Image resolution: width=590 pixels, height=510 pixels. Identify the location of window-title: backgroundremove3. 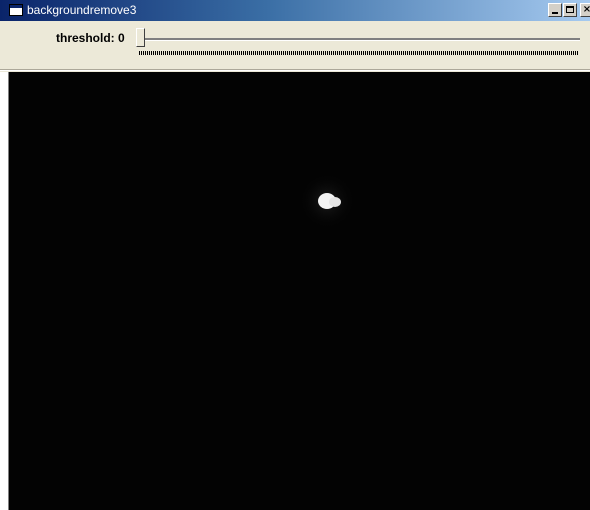
(82, 10).